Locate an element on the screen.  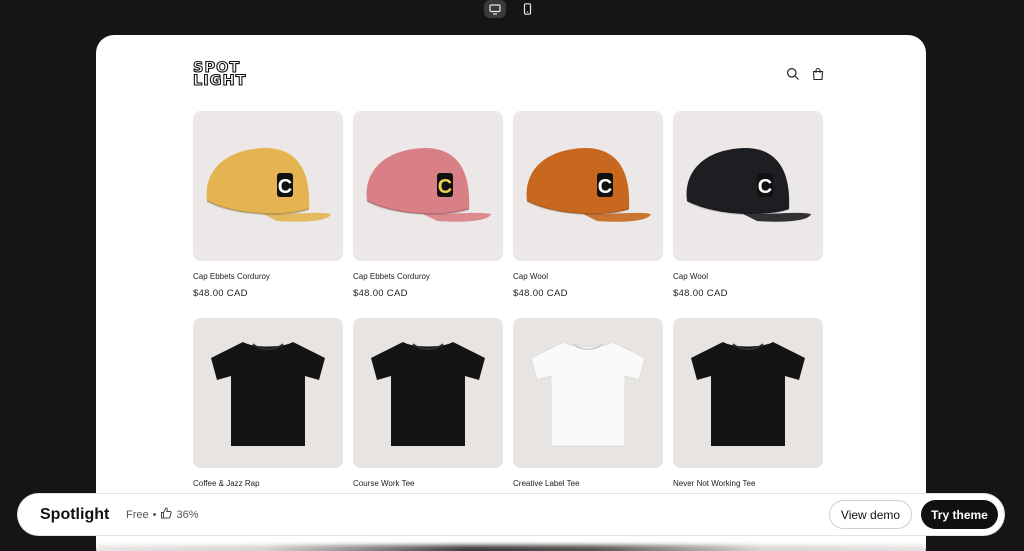
product-title: Creative Label Tee is located at coordinates (588, 484).